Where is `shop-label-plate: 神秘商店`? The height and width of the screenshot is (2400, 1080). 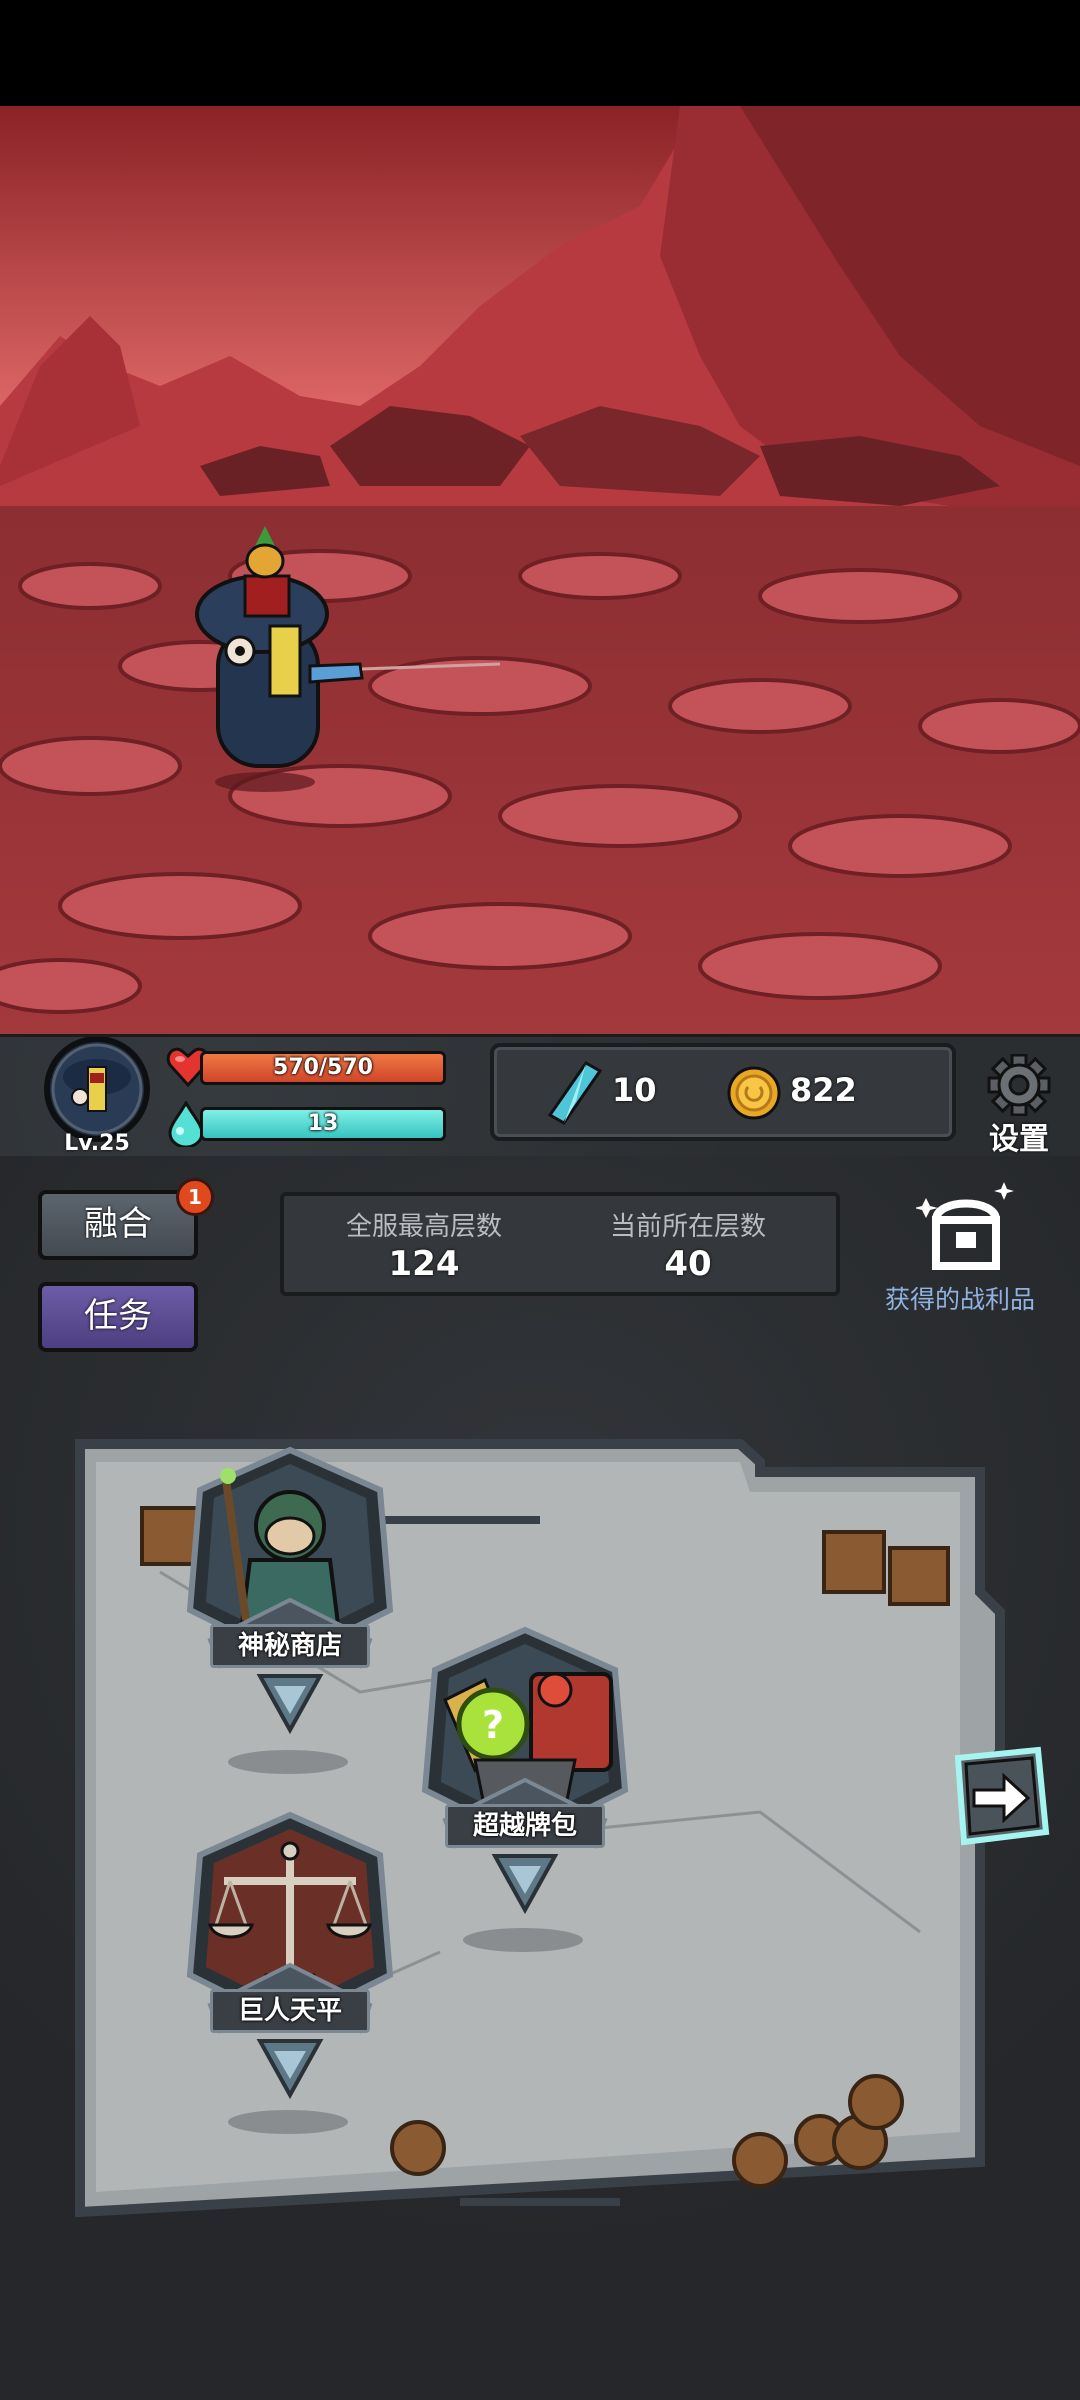
shop-label-plate: 神秘商店 is located at coordinates (290, 1646).